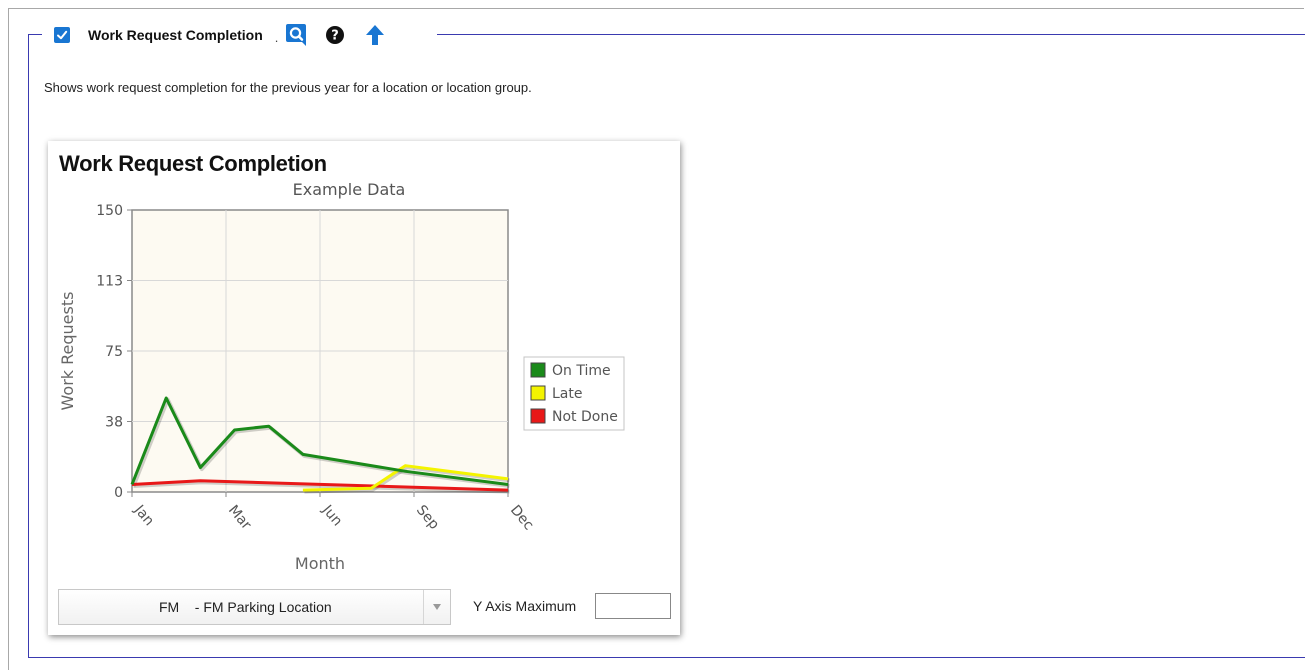 The height and width of the screenshot is (671, 1305). I want to click on checkmark-icon, so click(62, 35).